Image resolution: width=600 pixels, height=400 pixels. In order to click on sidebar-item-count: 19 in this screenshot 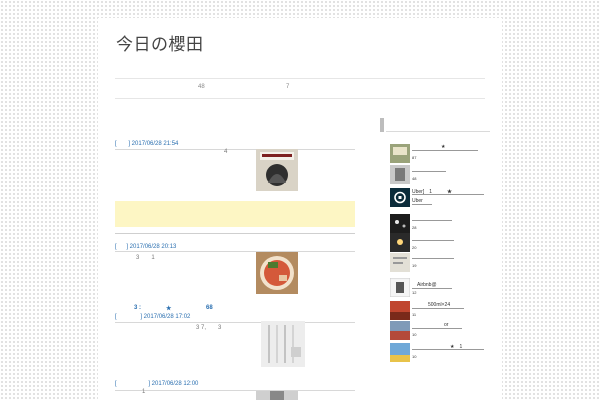, I will do `click(414, 265)`.